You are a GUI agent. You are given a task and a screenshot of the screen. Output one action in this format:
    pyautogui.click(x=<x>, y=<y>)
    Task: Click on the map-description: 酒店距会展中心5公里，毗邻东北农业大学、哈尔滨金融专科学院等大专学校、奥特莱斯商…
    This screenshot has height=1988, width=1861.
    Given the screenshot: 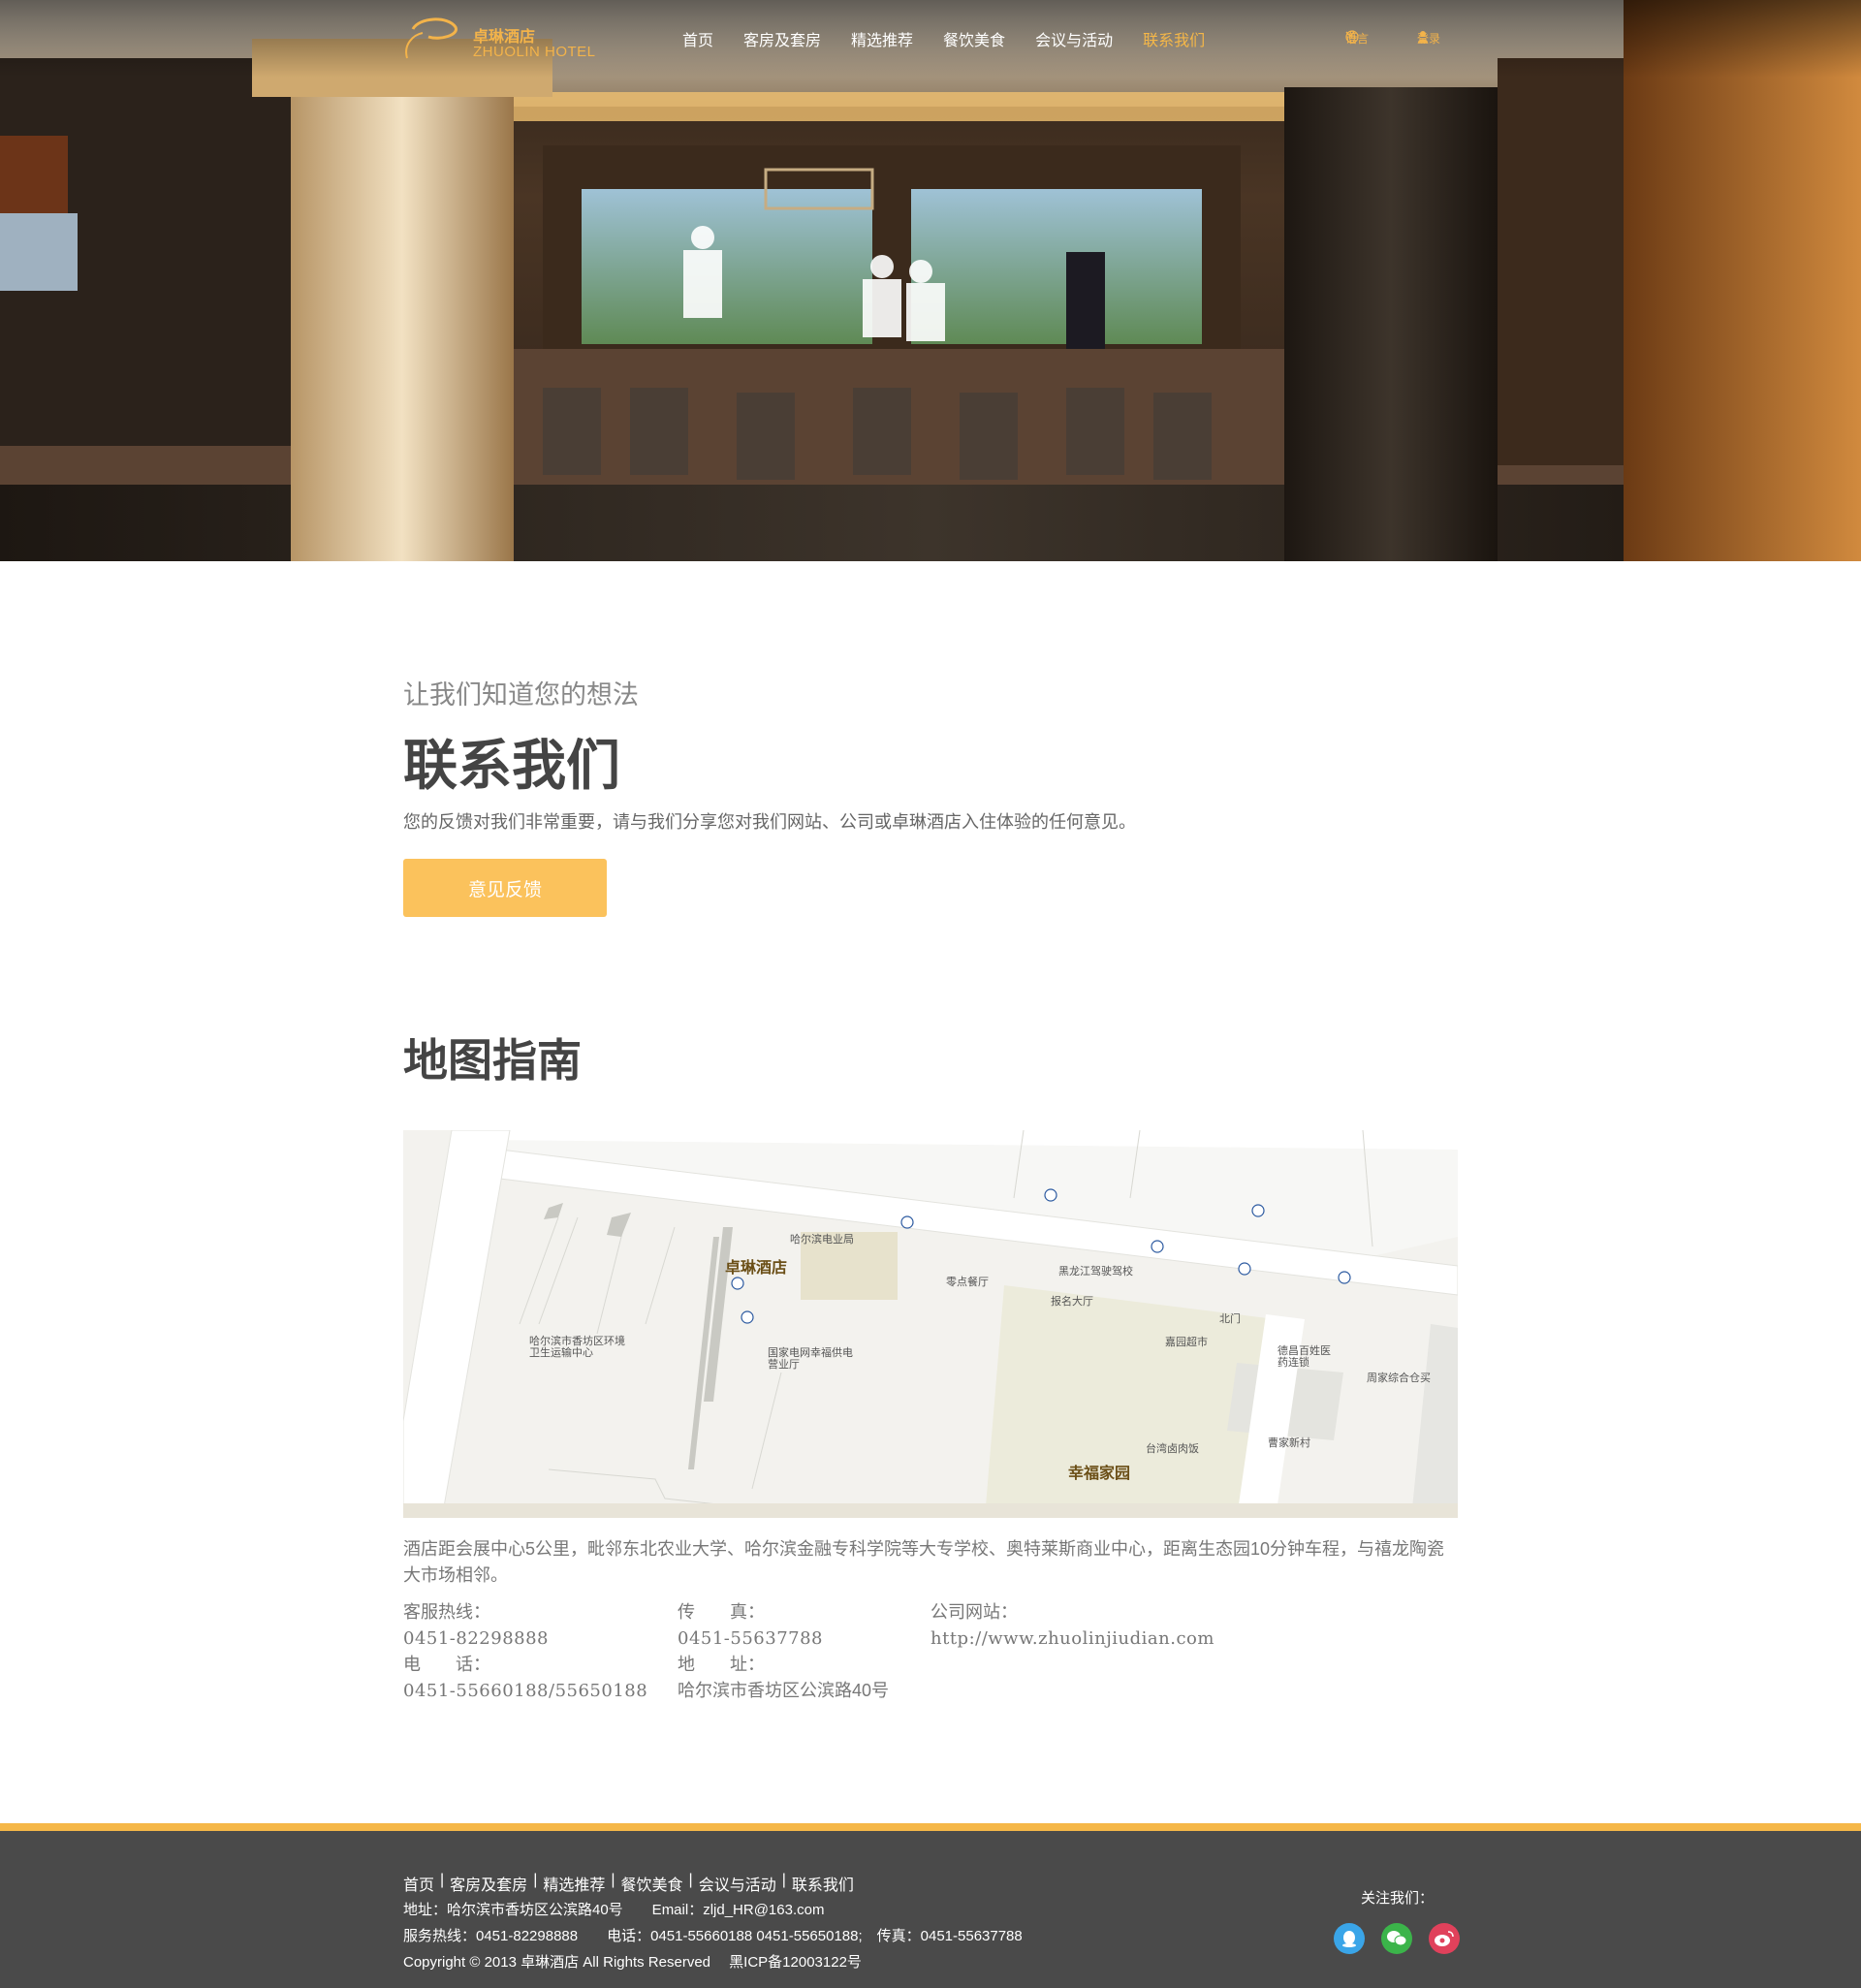 What is the action you would take?
    pyautogui.click(x=924, y=1562)
    